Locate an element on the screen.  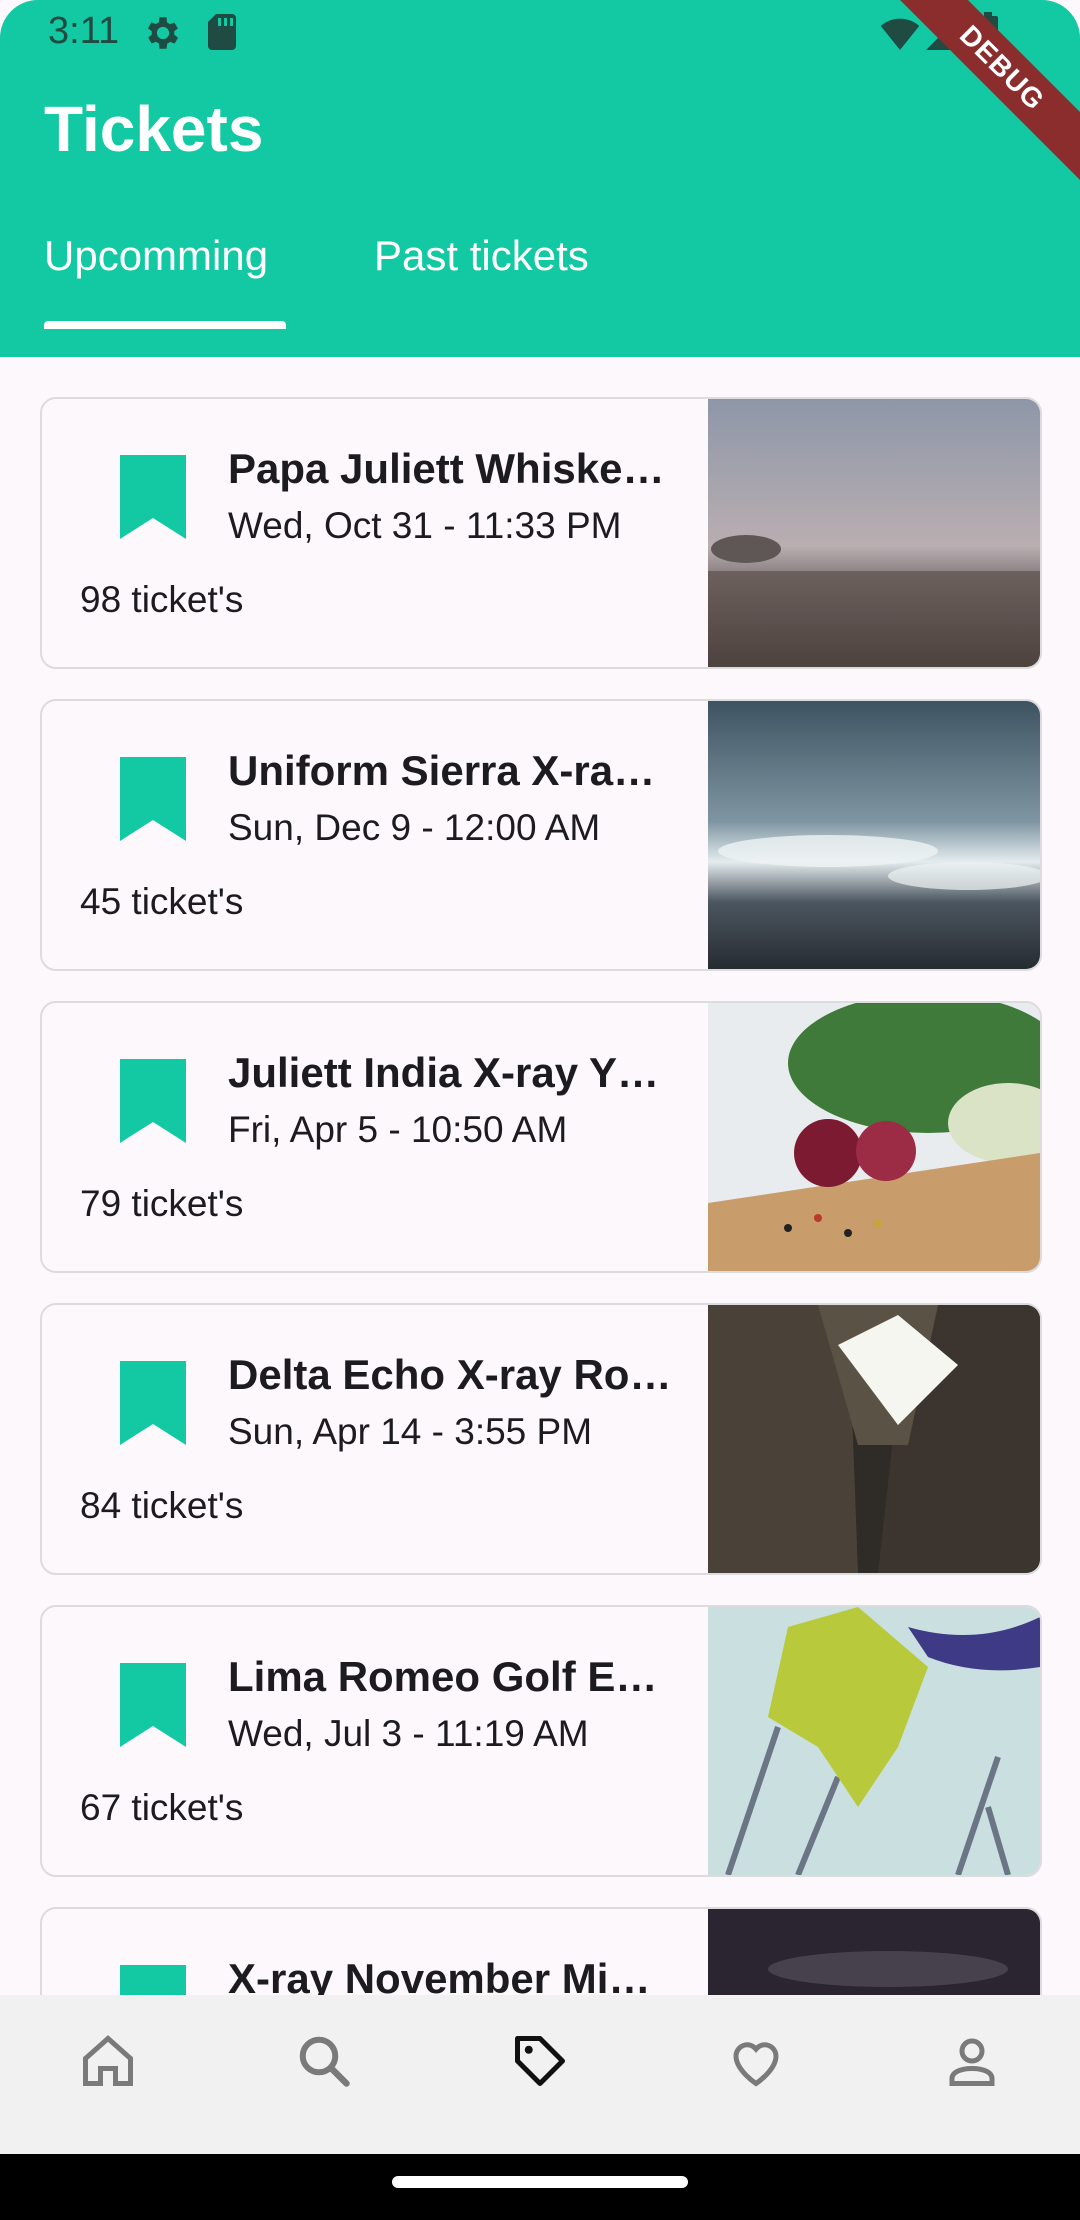
tag-icon is located at coordinates (540, 2061).